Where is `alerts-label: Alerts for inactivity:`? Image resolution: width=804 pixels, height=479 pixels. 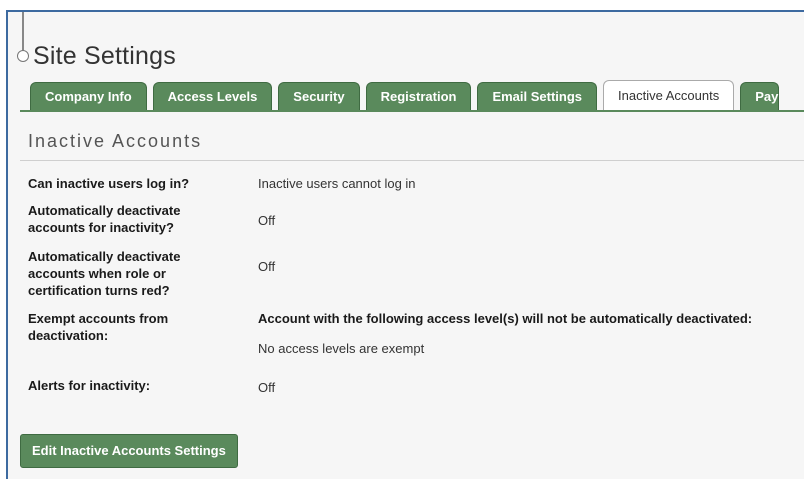
alerts-label: Alerts for inactivity: is located at coordinates (89, 385).